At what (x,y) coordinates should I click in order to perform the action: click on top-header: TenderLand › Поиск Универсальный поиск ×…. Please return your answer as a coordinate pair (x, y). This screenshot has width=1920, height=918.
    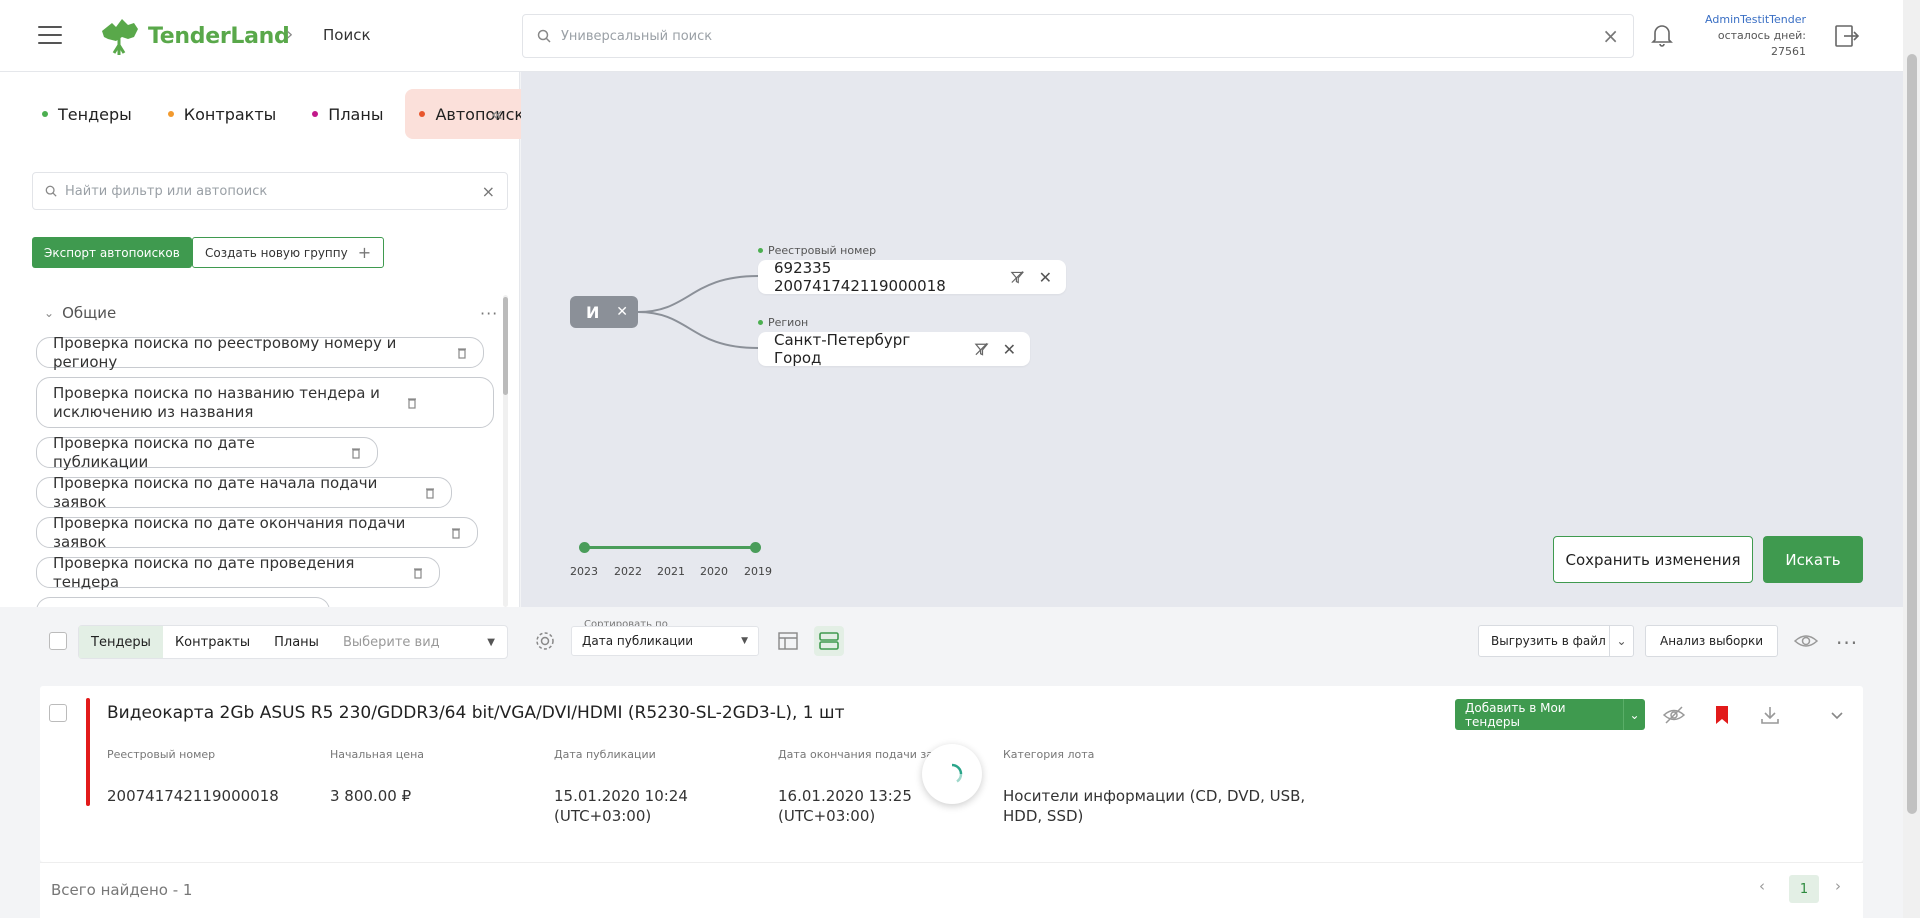
    Looking at the image, I should click on (951, 36).